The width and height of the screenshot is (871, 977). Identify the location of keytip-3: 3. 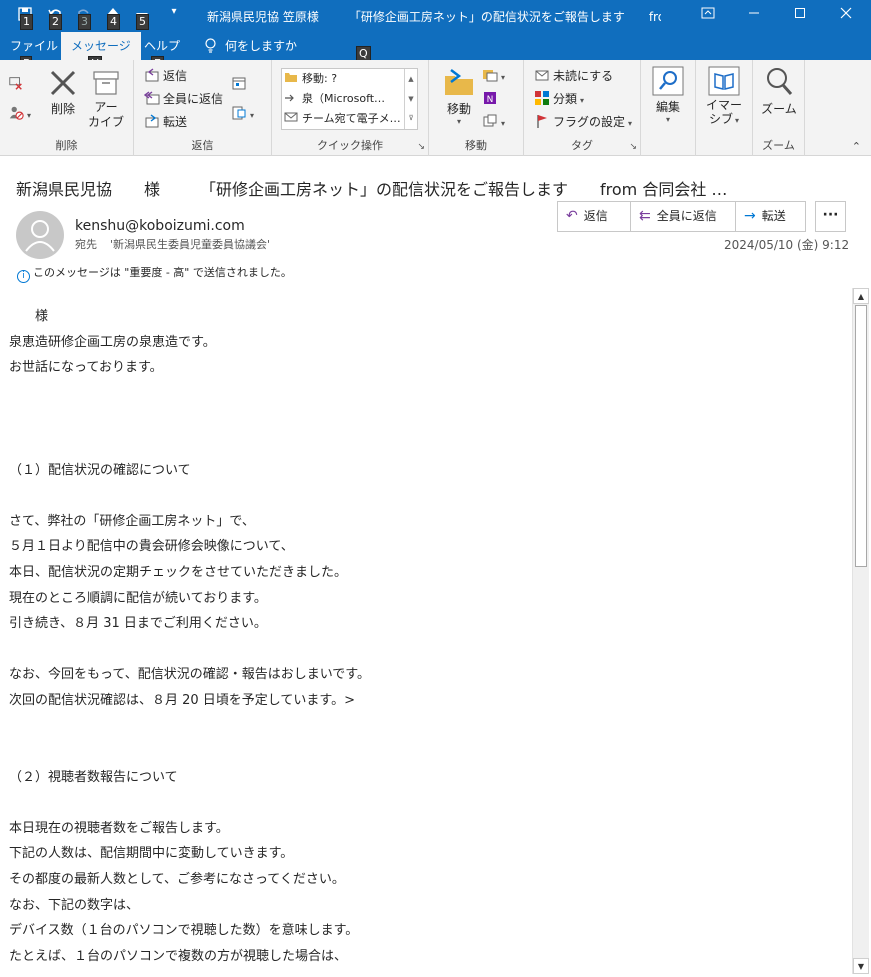
(84, 22).